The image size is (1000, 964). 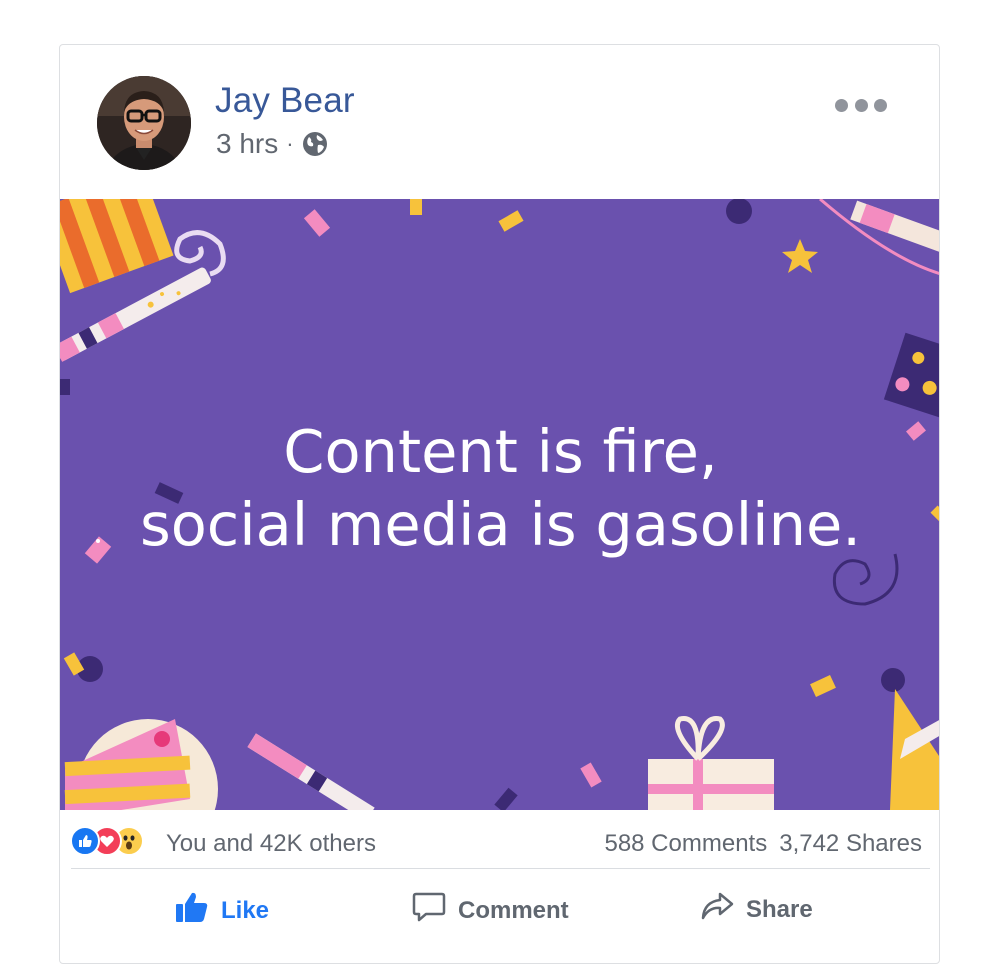 I want to click on more-options-button, so click(x=861, y=105).